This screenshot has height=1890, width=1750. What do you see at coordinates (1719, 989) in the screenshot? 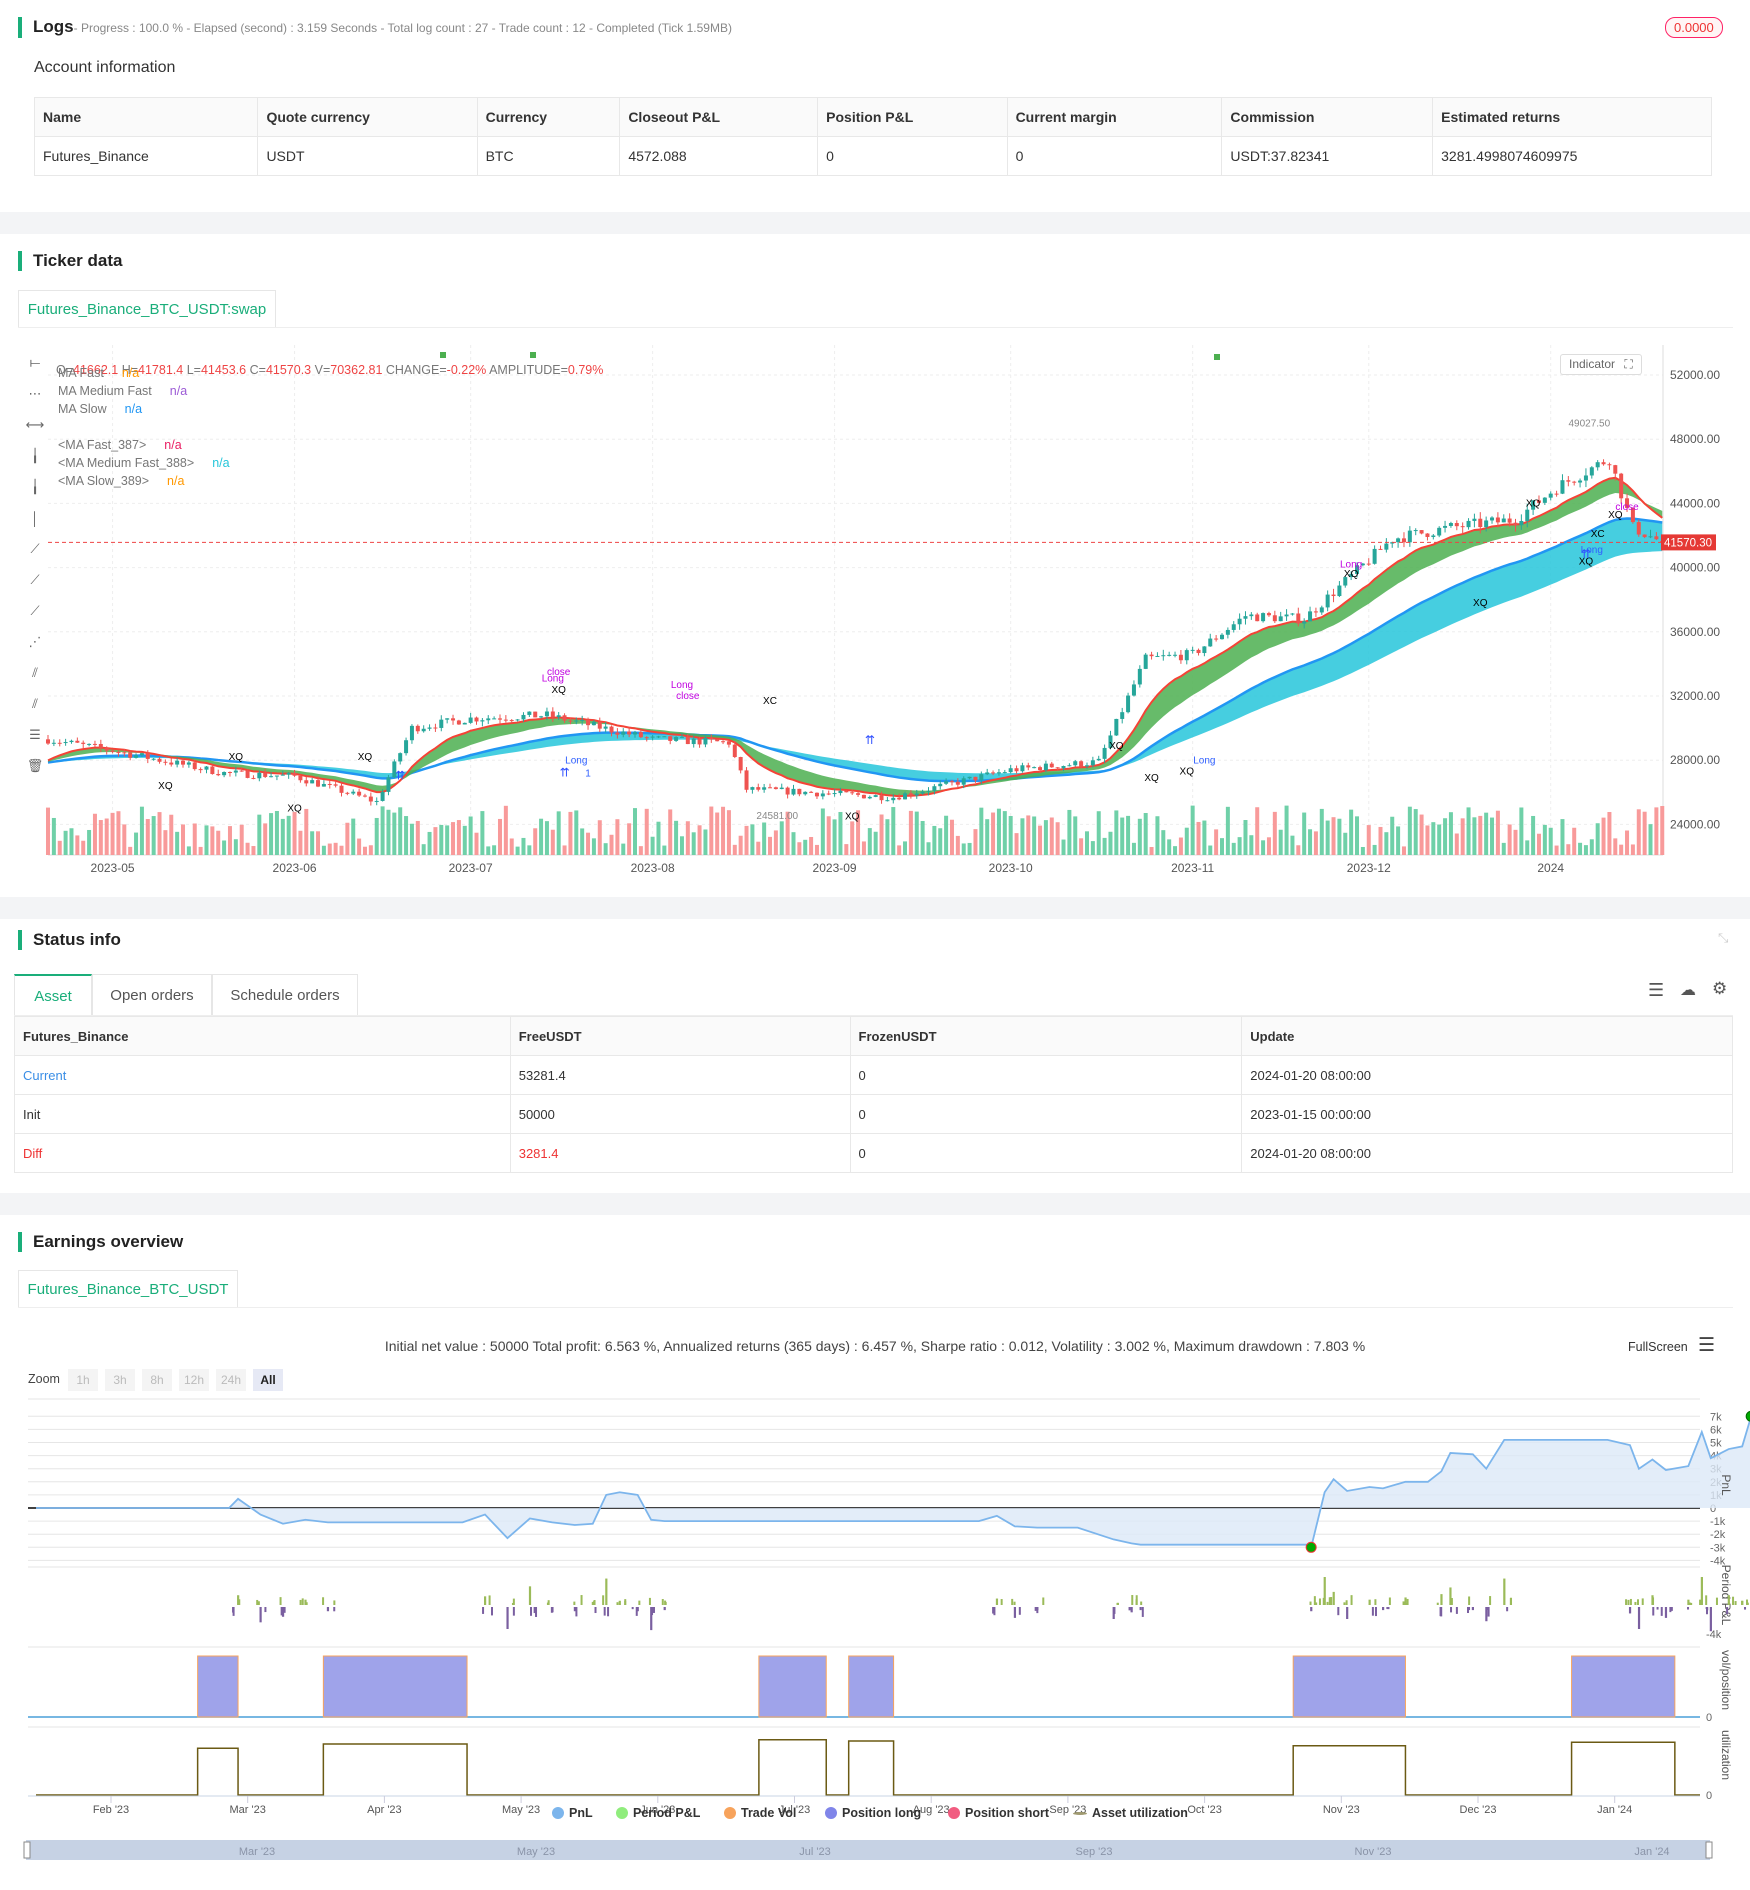
I see `settings-icon: ⚙` at bounding box center [1719, 989].